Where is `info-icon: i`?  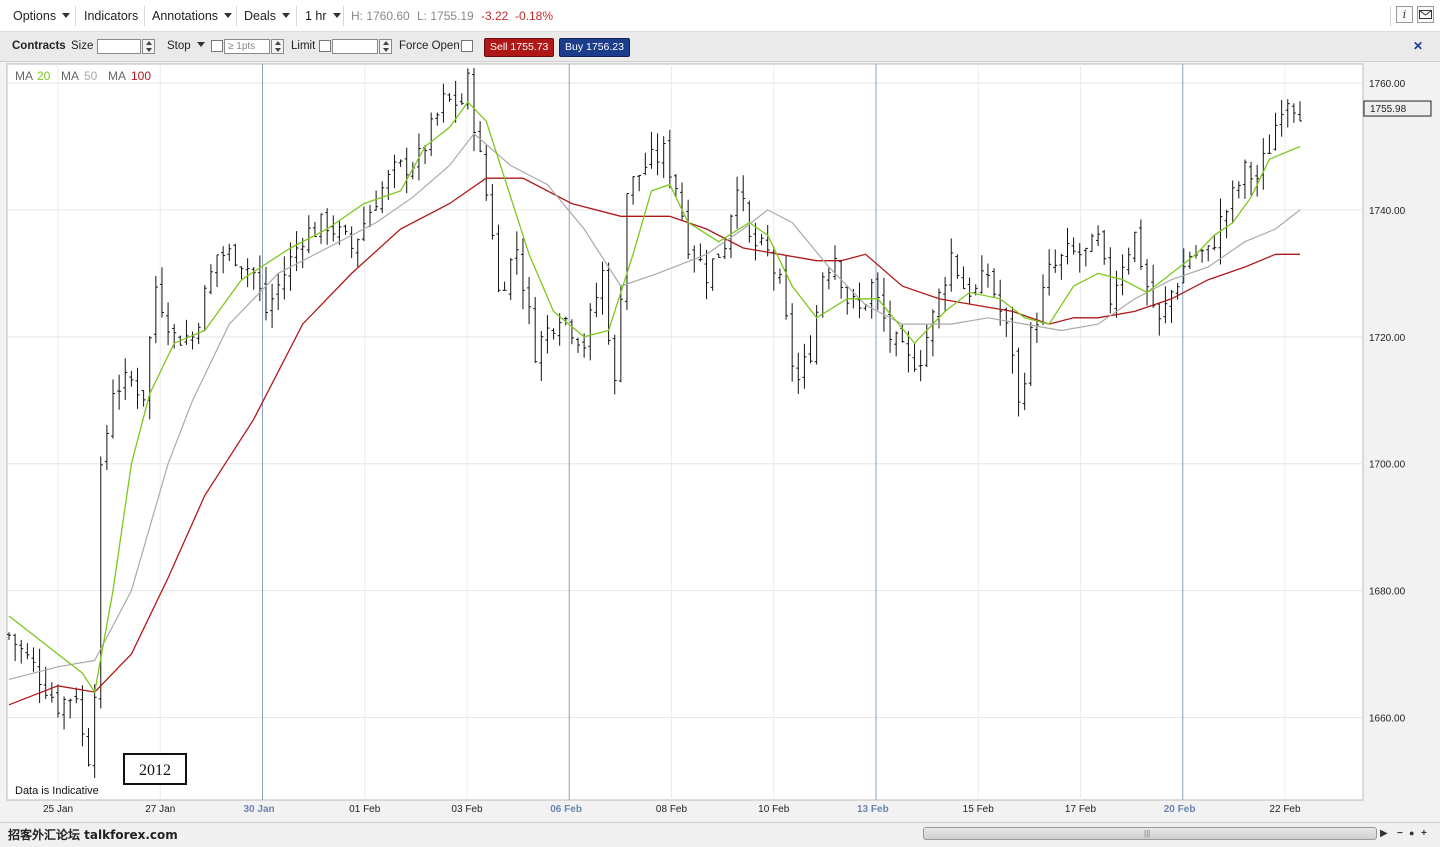
info-icon: i is located at coordinates (1404, 14).